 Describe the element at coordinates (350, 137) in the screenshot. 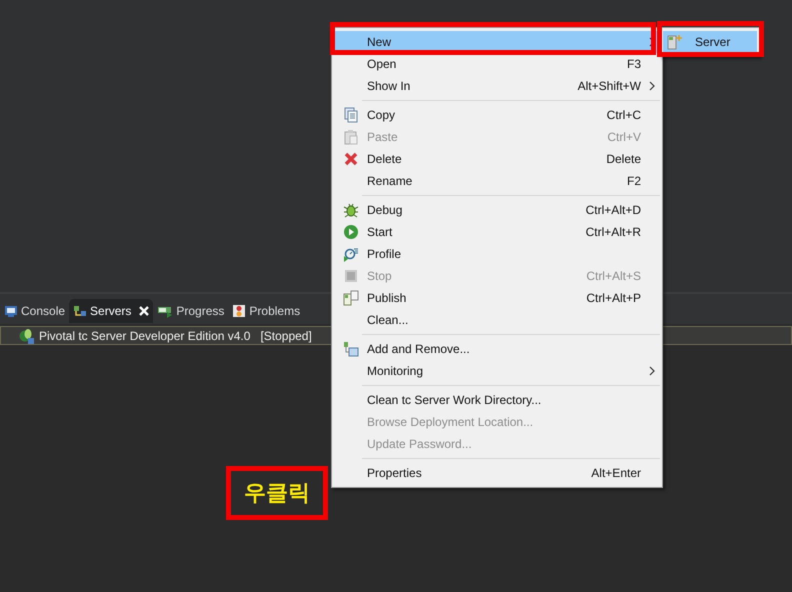

I see `clipboard-icon` at that location.